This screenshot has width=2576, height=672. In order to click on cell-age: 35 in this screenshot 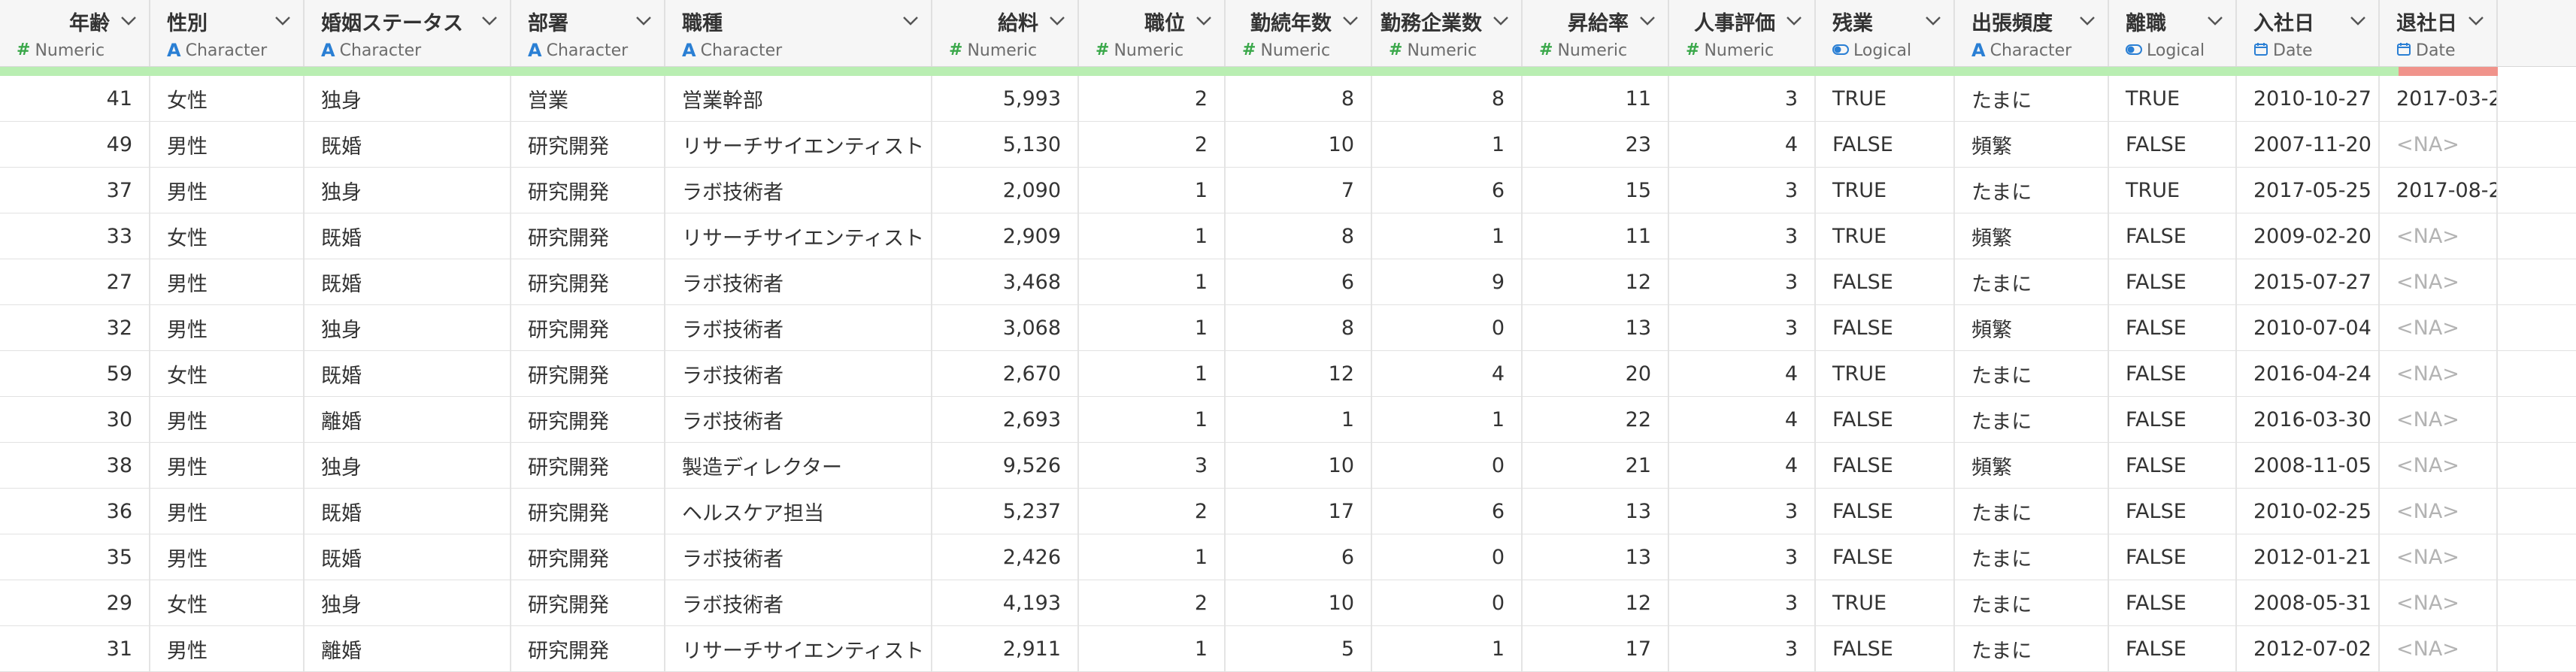, I will do `click(75, 557)`.